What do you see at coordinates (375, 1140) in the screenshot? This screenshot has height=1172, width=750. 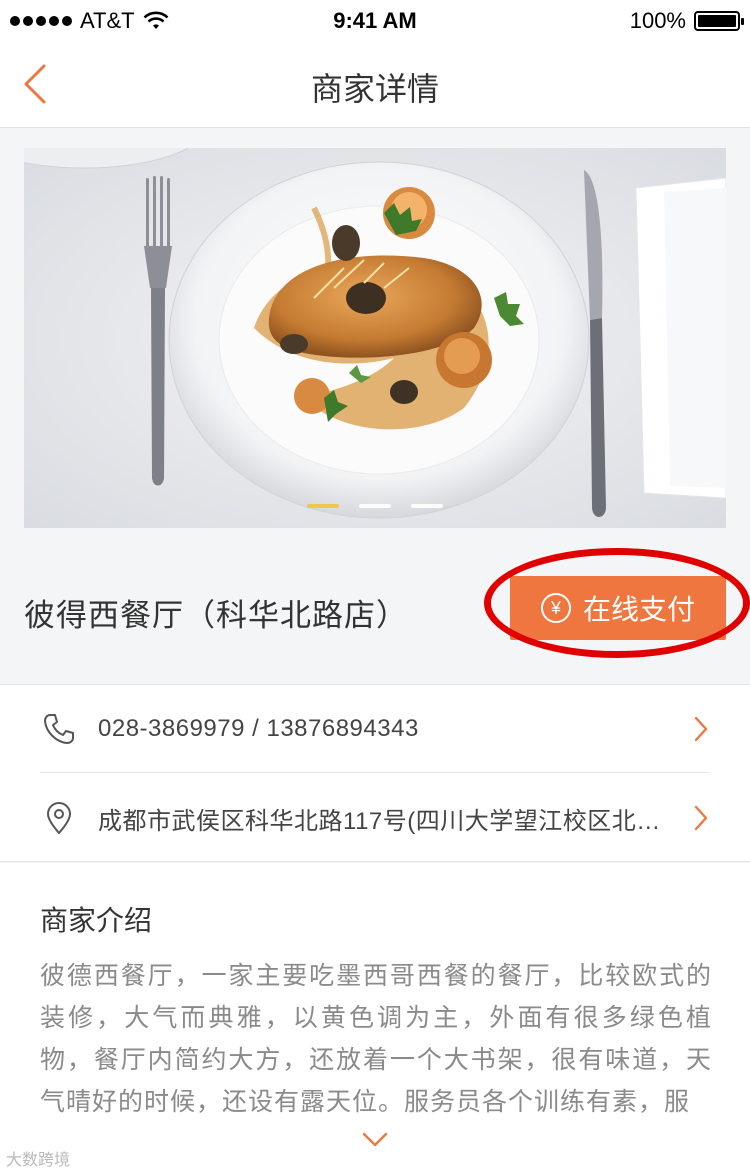 I see `expand-chevron-down-icon` at bounding box center [375, 1140].